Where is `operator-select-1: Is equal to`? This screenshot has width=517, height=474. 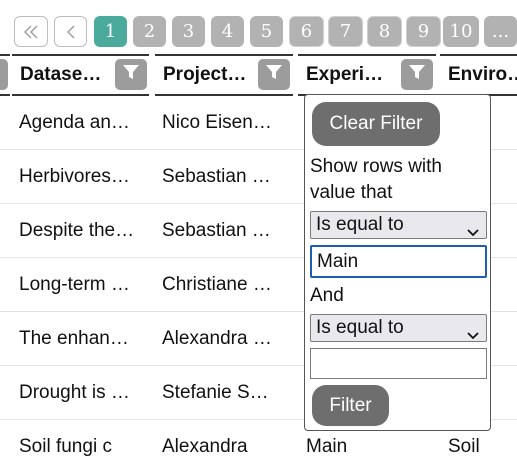 operator-select-1: Is equal to is located at coordinates (398, 225).